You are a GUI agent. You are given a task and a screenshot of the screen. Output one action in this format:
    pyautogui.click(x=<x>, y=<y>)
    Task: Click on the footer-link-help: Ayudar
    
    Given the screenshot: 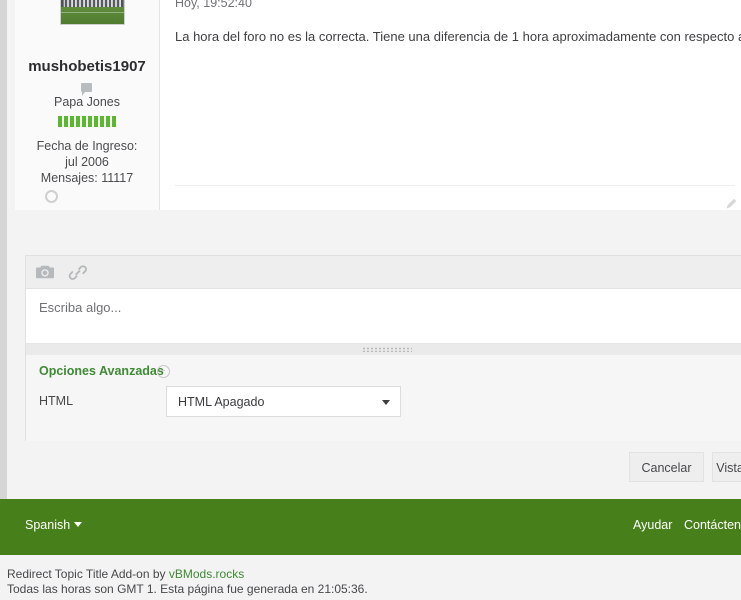 What is the action you would take?
    pyautogui.click(x=652, y=525)
    